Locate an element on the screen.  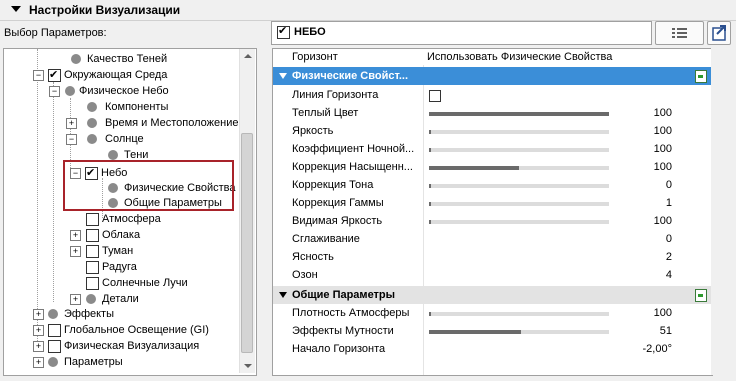
fog-checkbox is located at coordinates (92, 251).